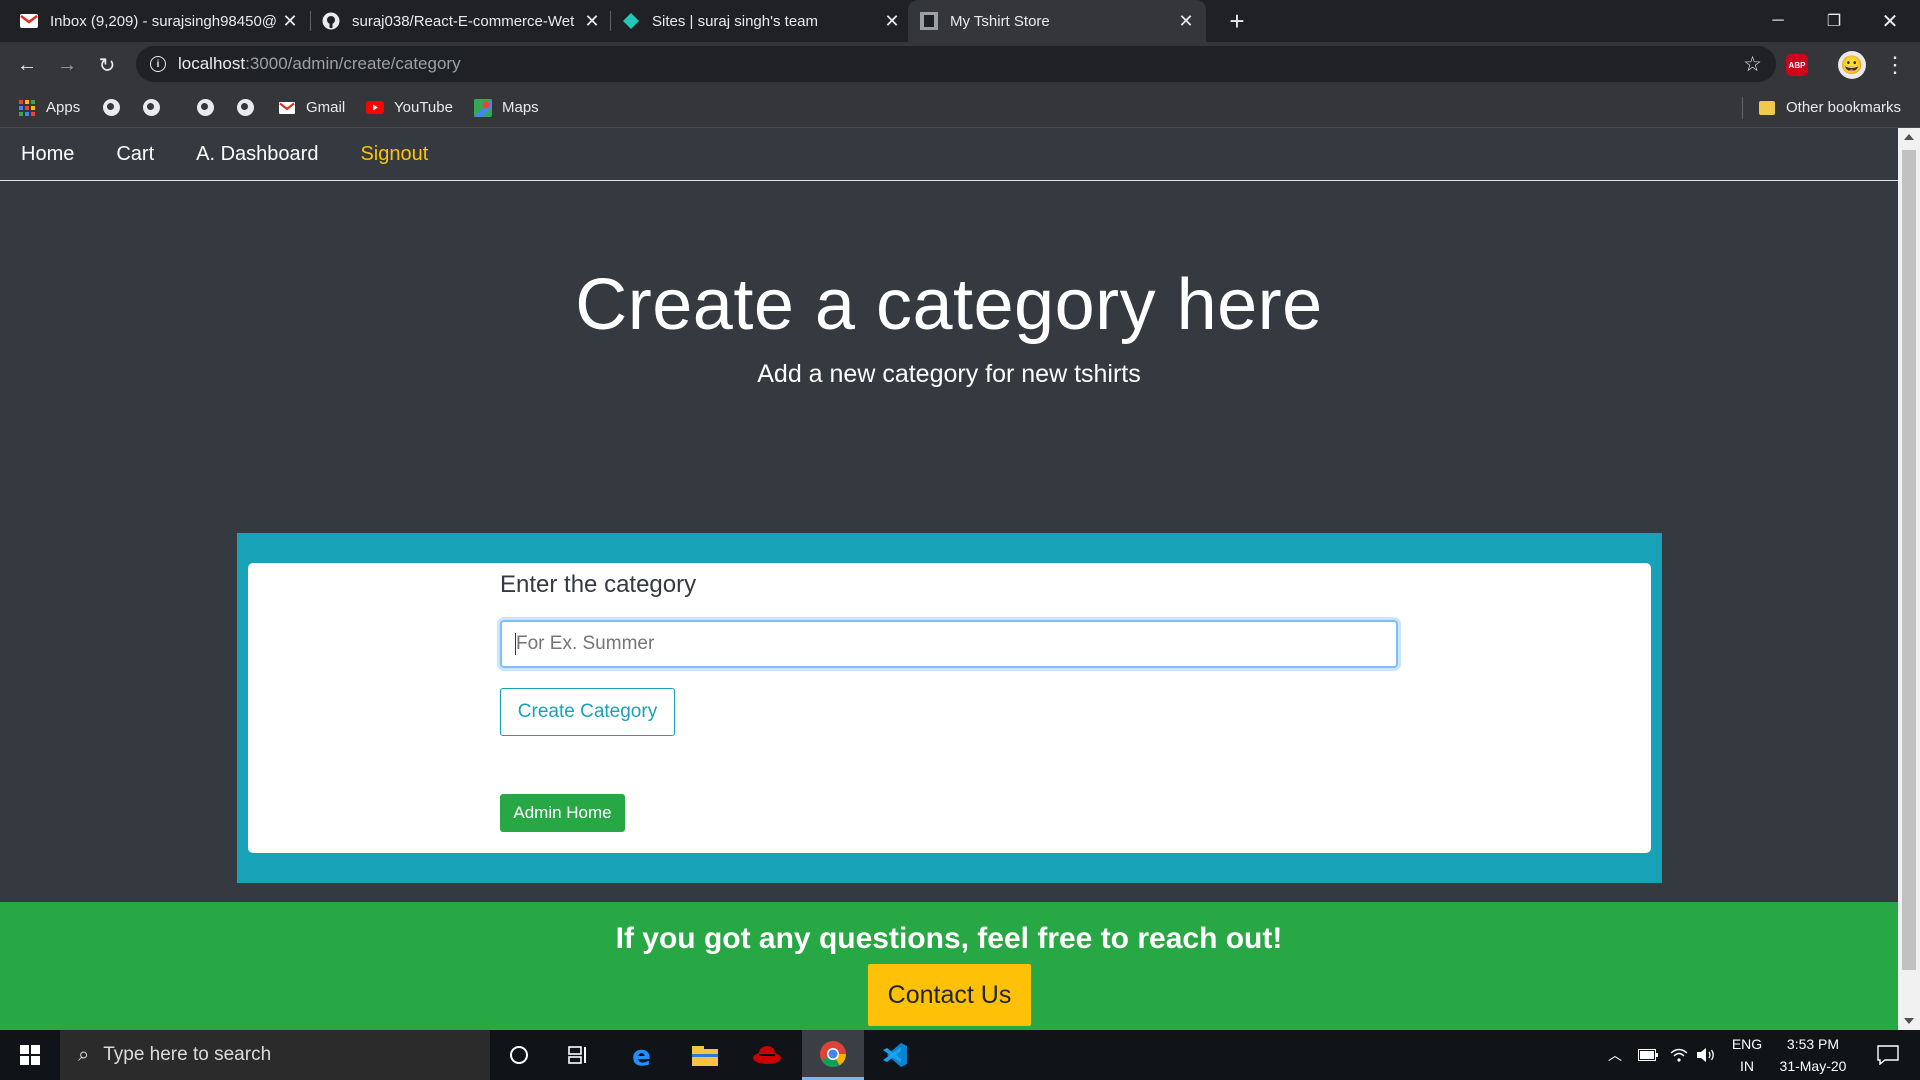  I want to click on page-scrollbar, so click(1909, 579).